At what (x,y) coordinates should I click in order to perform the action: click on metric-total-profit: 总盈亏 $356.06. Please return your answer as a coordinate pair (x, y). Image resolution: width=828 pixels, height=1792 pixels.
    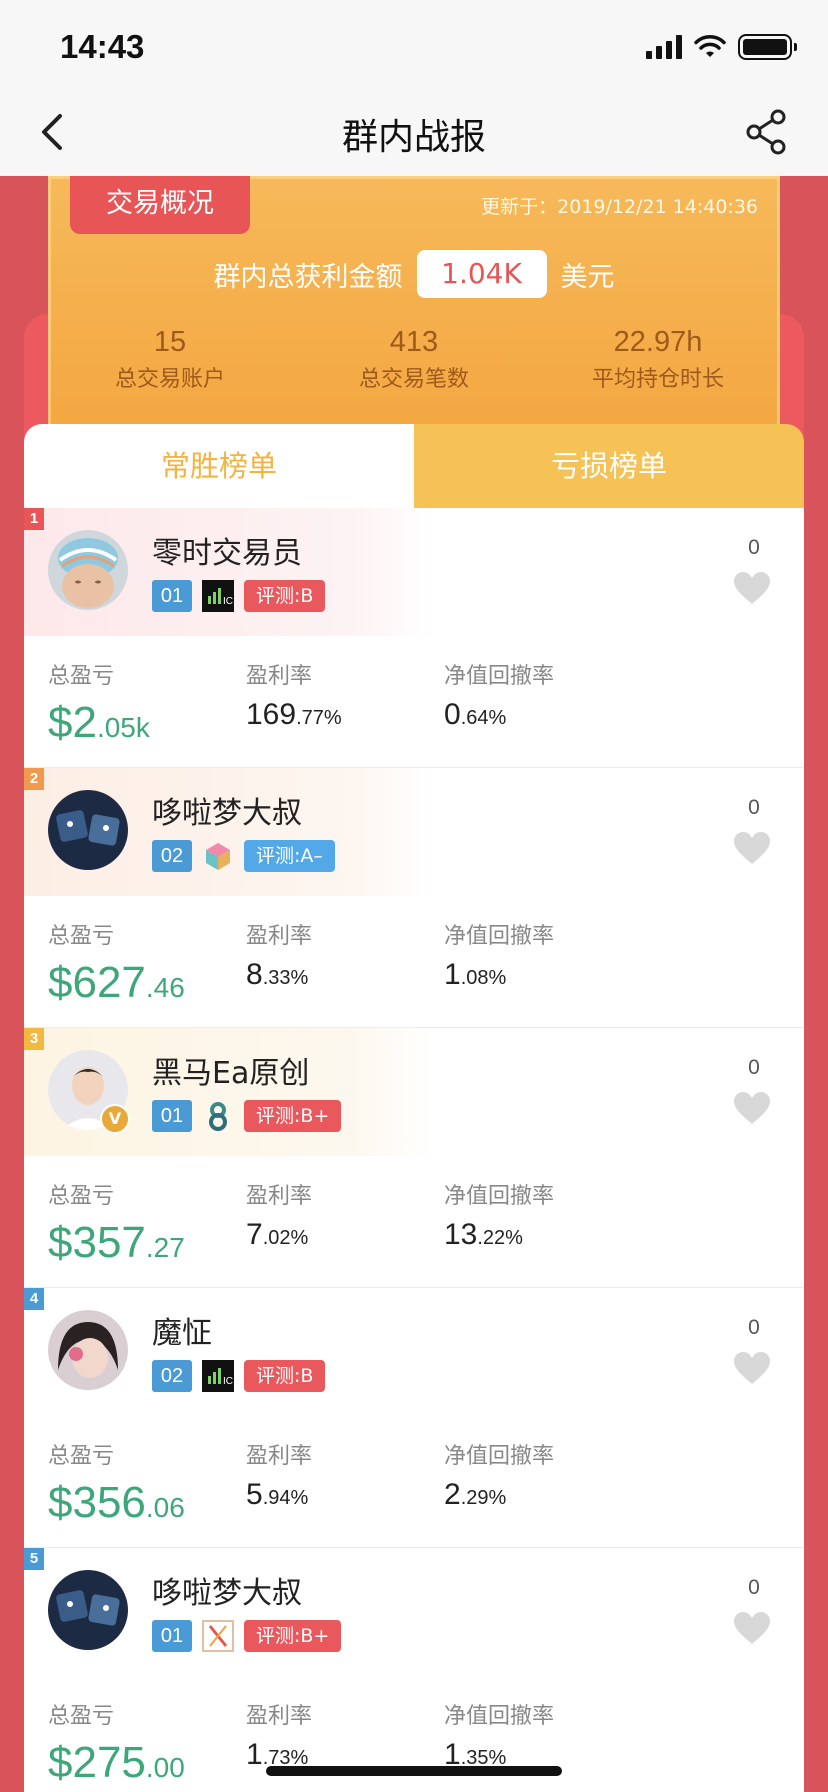
    Looking at the image, I should click on (147, 1483).